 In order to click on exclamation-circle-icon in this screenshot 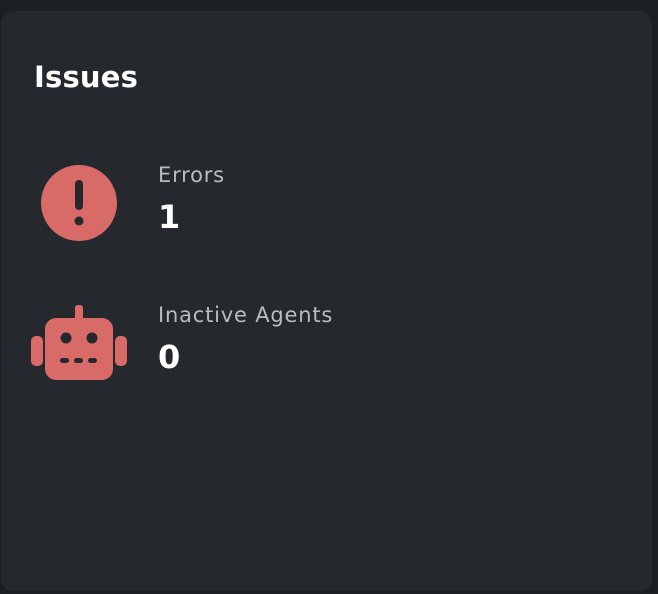, I will do `click(80, 203)`.